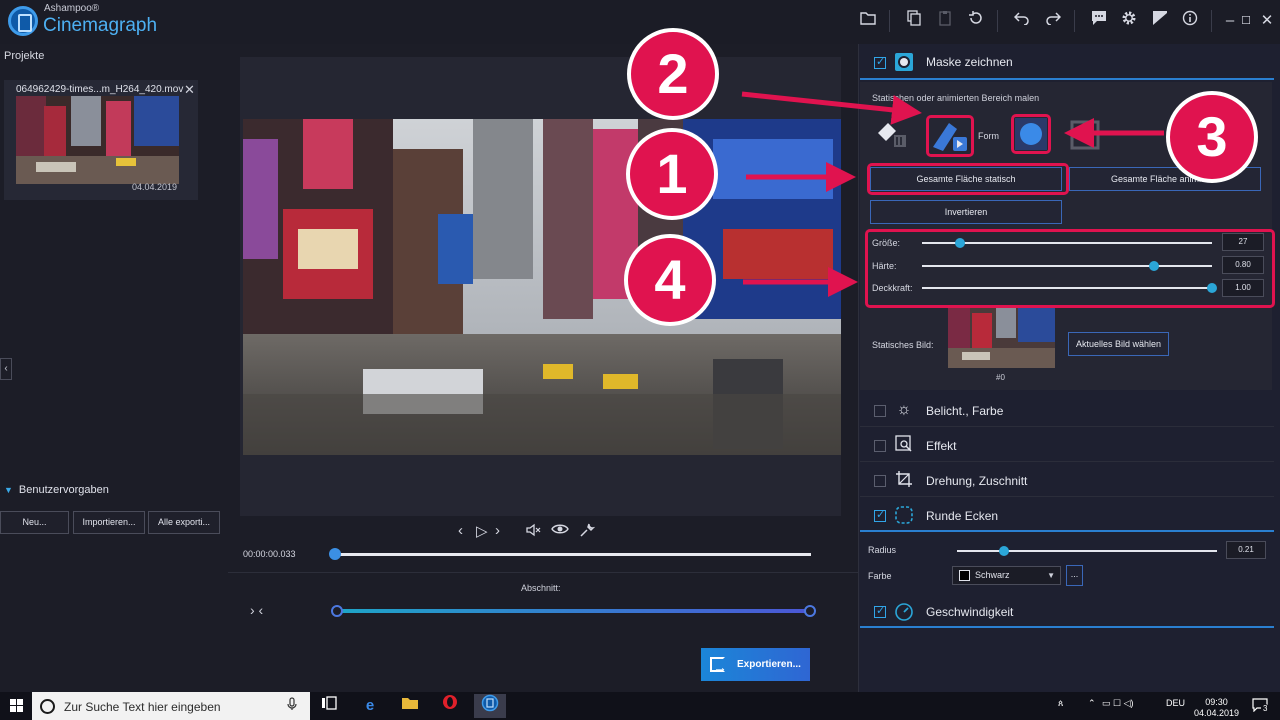 Image resolution: width=1280 pixels, height=720 pixels. What do you see at coordinates (17, 706) in the screenshot?
I see `windows-start-icon` at bounding box center [17, 706].